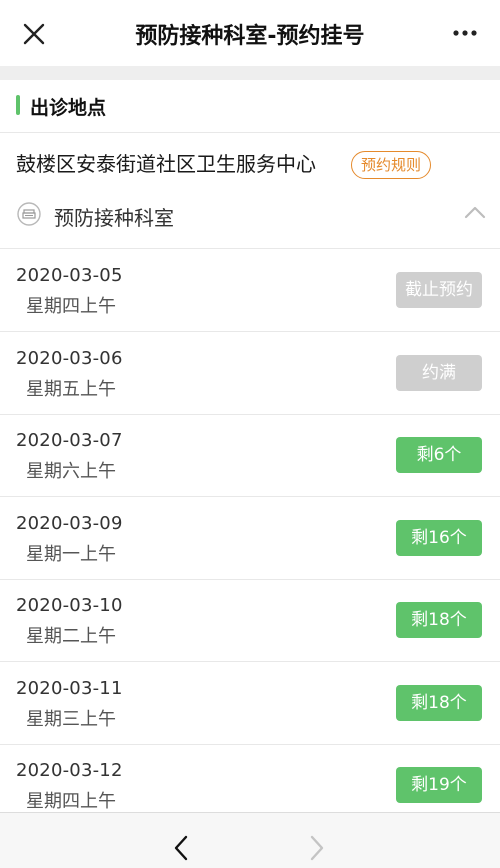 The height and width of the screenshot is (868, 500). I want to click on schedule-row: 2020-03-05 星期四上午 截止预约, so click(250, 290).